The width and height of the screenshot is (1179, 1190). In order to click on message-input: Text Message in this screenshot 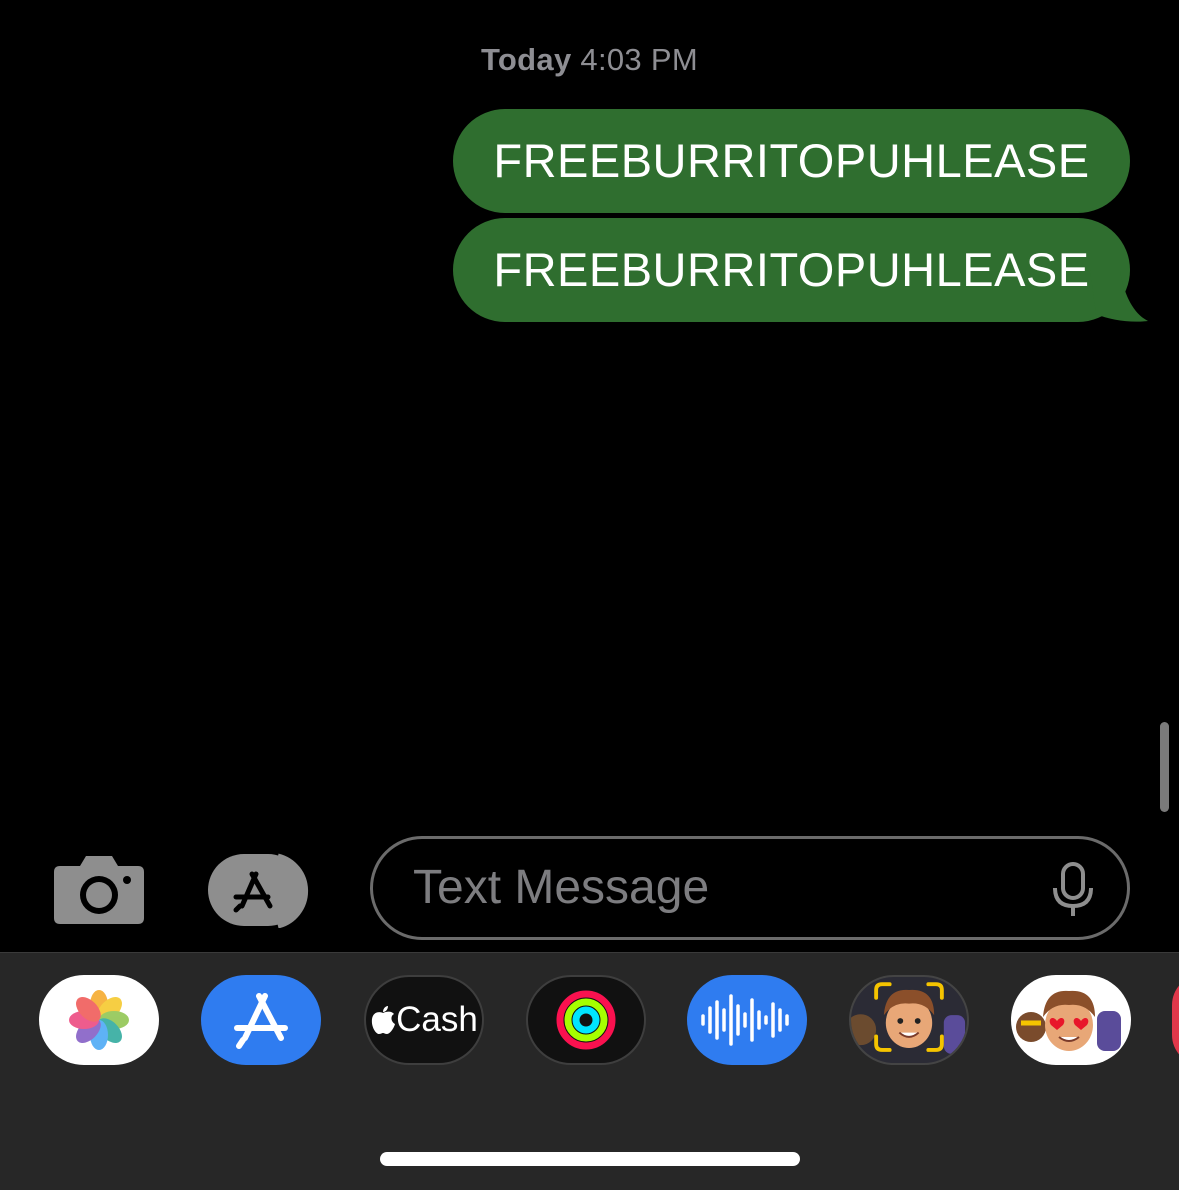, I will do `click(750, 888)`.